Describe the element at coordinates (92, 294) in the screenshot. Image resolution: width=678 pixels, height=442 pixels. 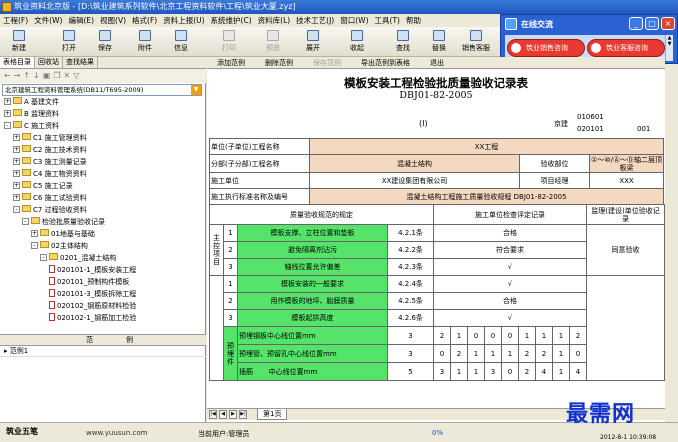
I see `tree-item: 020101-3_模板拆除工程` at that location.